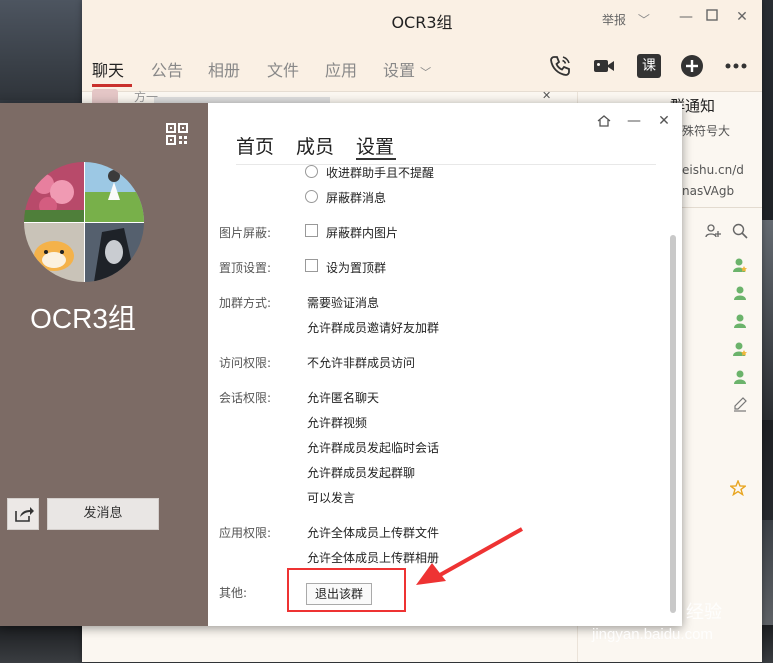 Image resolution: width=773 pixels, height=663 pixels. I want to click on setting-value: 允许群视频, so click(337, 423).